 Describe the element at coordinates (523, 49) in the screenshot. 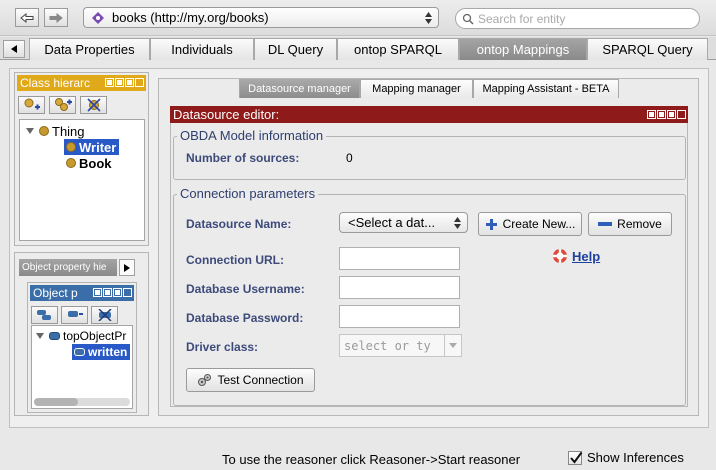

I see `tab-ontop-mappings: ontop Mappings` at that location.